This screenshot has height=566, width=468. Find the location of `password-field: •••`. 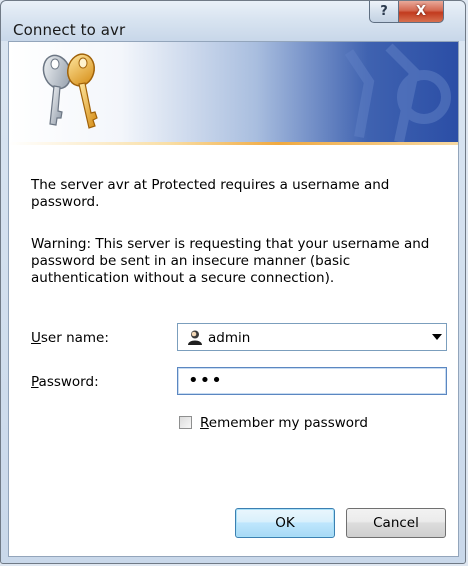

password-field: ••• is located at coordinates (312, 381).